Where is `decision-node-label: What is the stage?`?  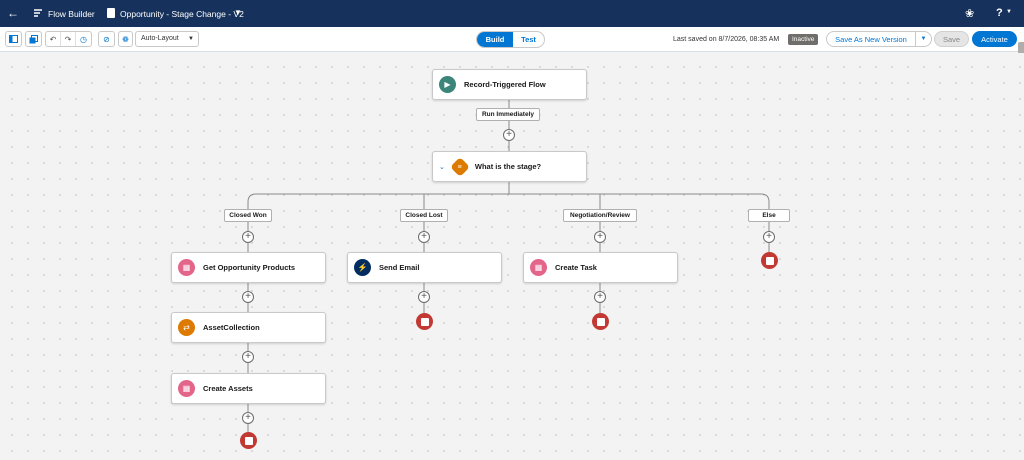 decision-node-label: What is the stage? is located at coordinates (508, 166).